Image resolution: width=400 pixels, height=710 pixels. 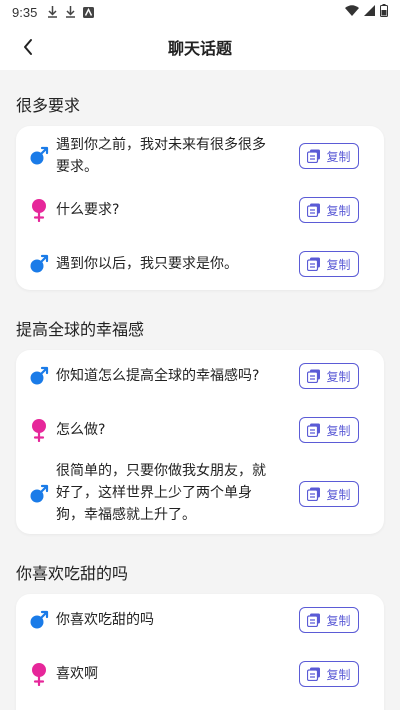 I want to click on section-title: 你喜欢吃甜的吗, so click(x=72, y=573).